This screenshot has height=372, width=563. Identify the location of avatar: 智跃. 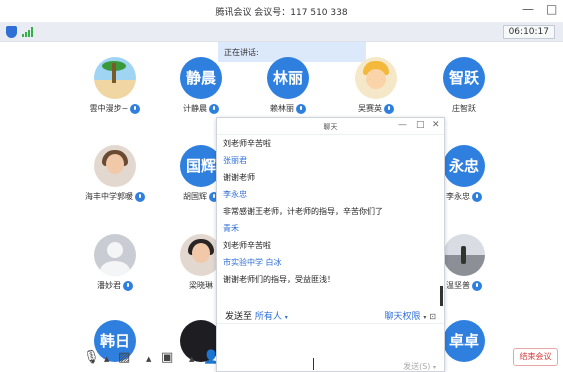
(464, 78).